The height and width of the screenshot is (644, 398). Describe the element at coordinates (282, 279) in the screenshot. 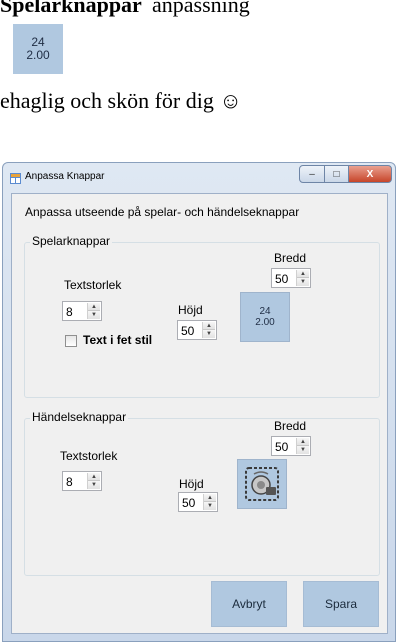

I see `player-width-value: 50` at that location.